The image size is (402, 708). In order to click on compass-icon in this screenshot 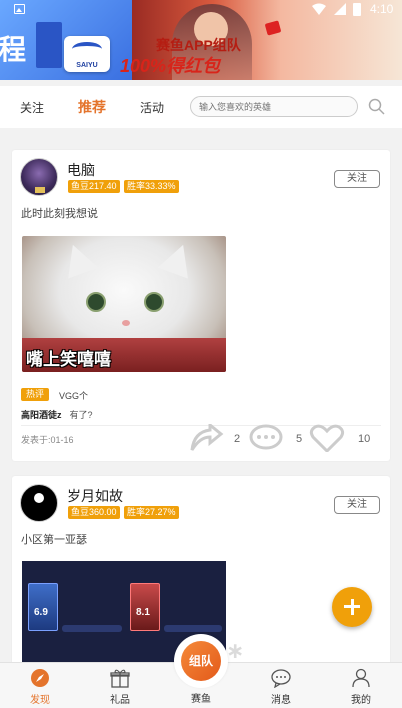, I will do `click(40, 678)`.